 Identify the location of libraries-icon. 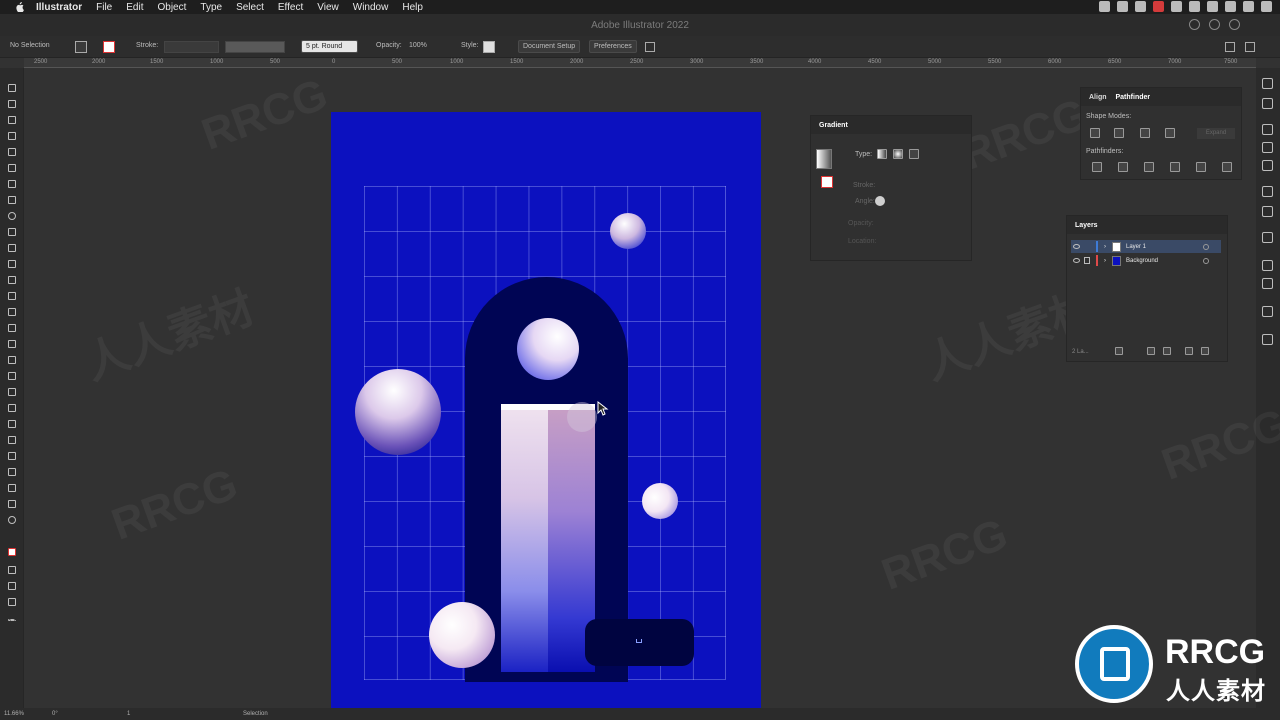
(1267, 103).